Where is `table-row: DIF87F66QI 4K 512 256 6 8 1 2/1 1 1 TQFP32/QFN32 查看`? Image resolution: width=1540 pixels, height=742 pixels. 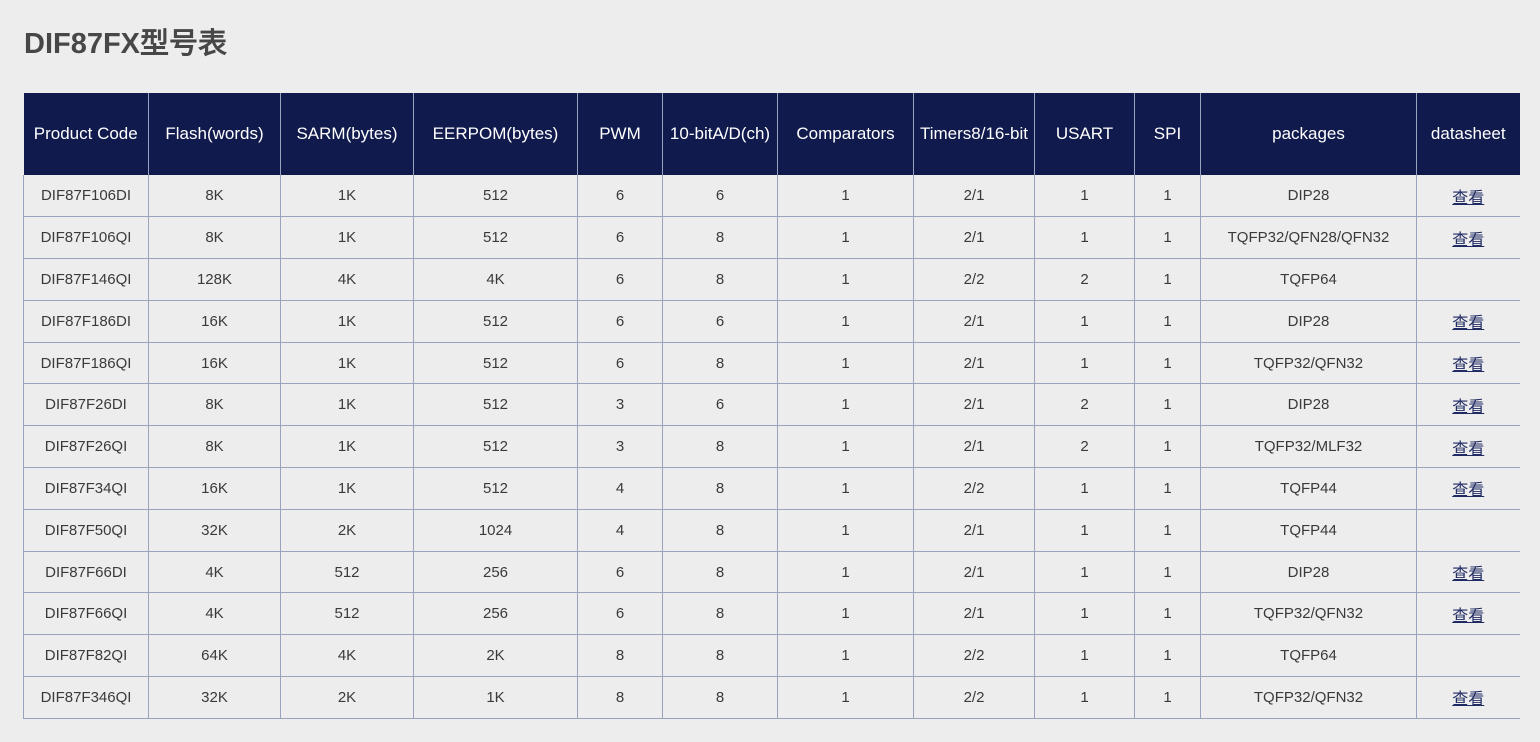 table-row: DIF87F66QI 4K 512 256 6 8 1 2/1 1 1 TQFP32/QFN32 查看 is located at coordinates (771, 614).